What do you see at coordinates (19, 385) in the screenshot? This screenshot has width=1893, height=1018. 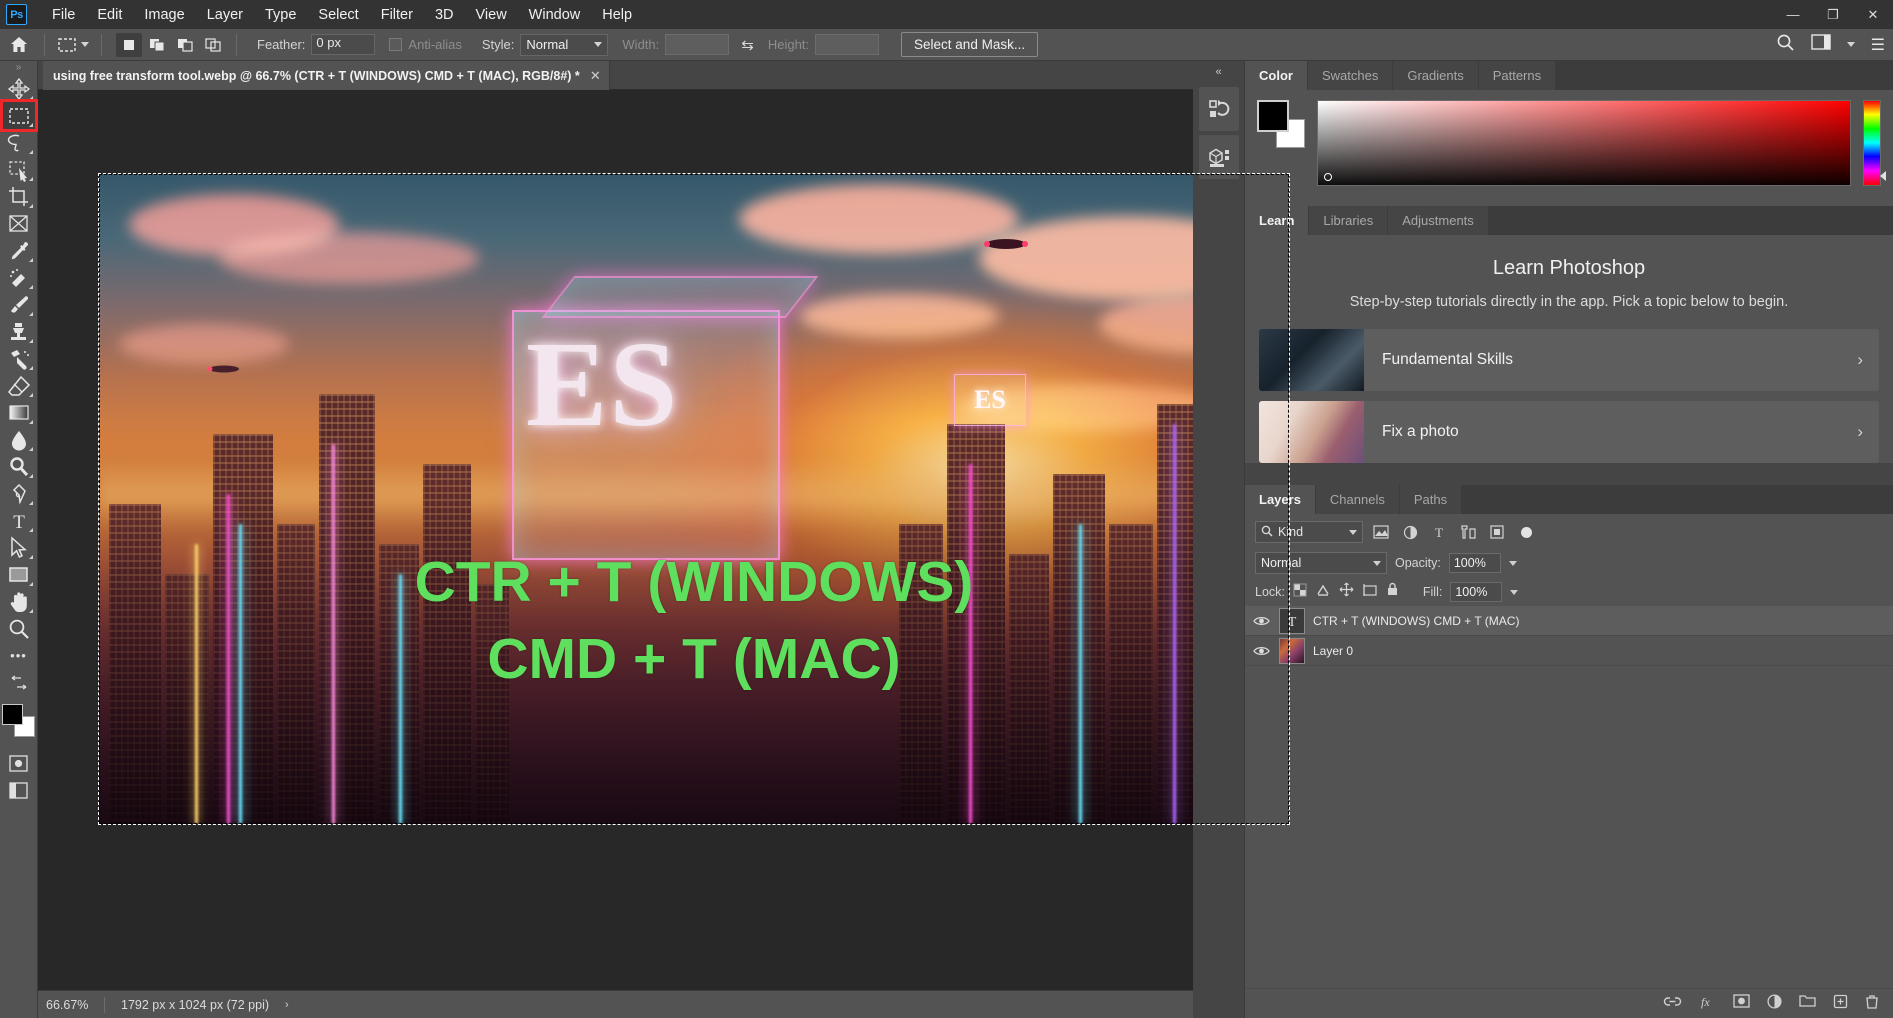 I see `eraser-tool` at bounding box center [19, 385].